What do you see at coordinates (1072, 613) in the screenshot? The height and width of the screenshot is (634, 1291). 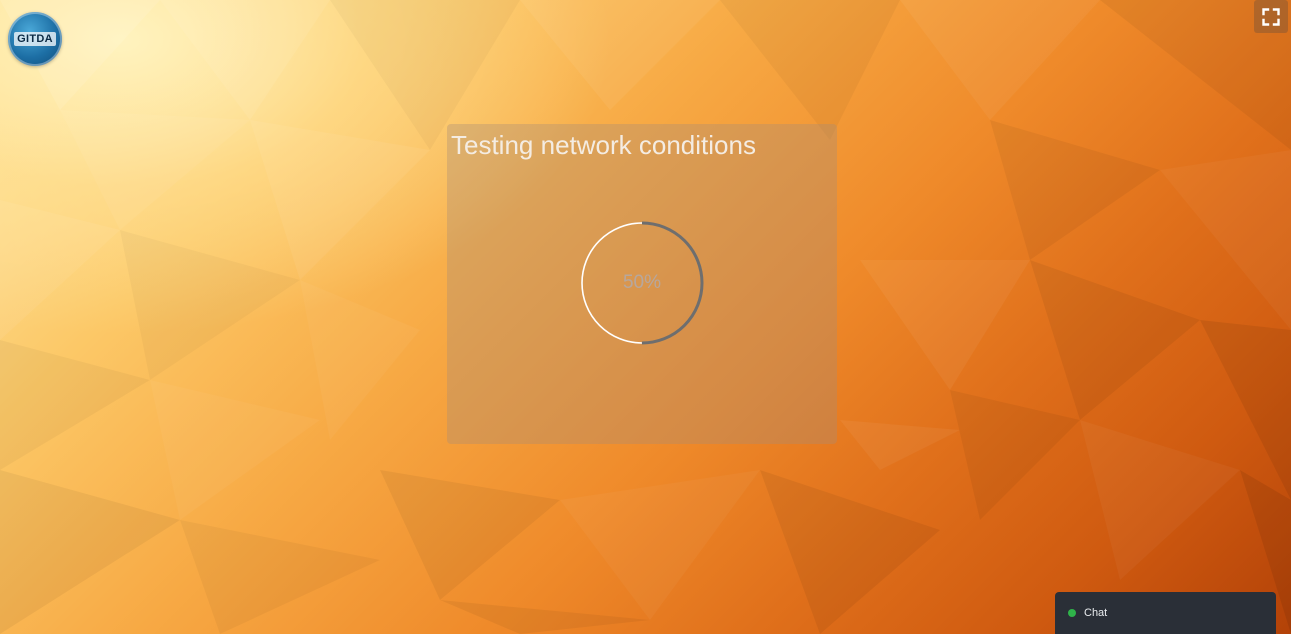 I see `online-status-dot-icon` at bounding box center [1072, 613].